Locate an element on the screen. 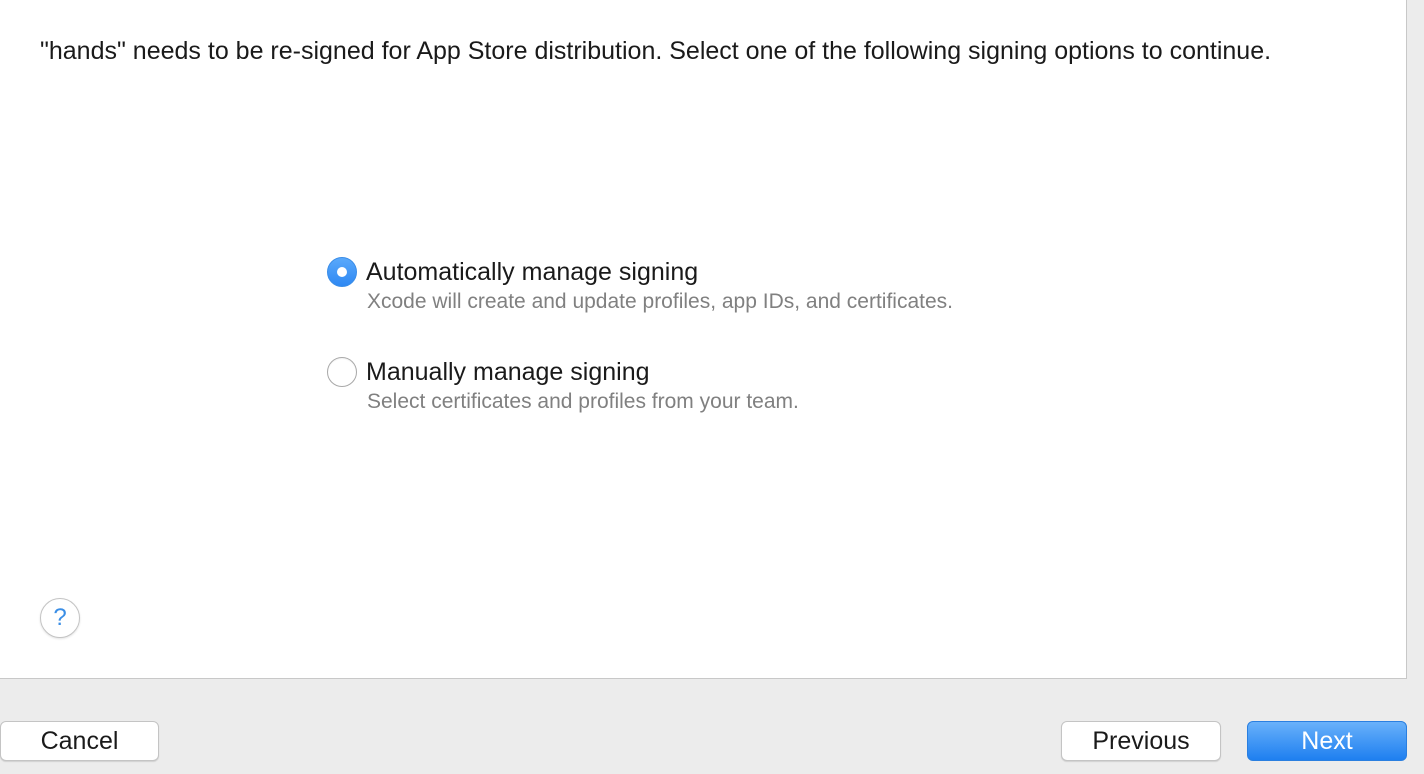  cancel-button: Cancel is located at coordinates (79, 741).